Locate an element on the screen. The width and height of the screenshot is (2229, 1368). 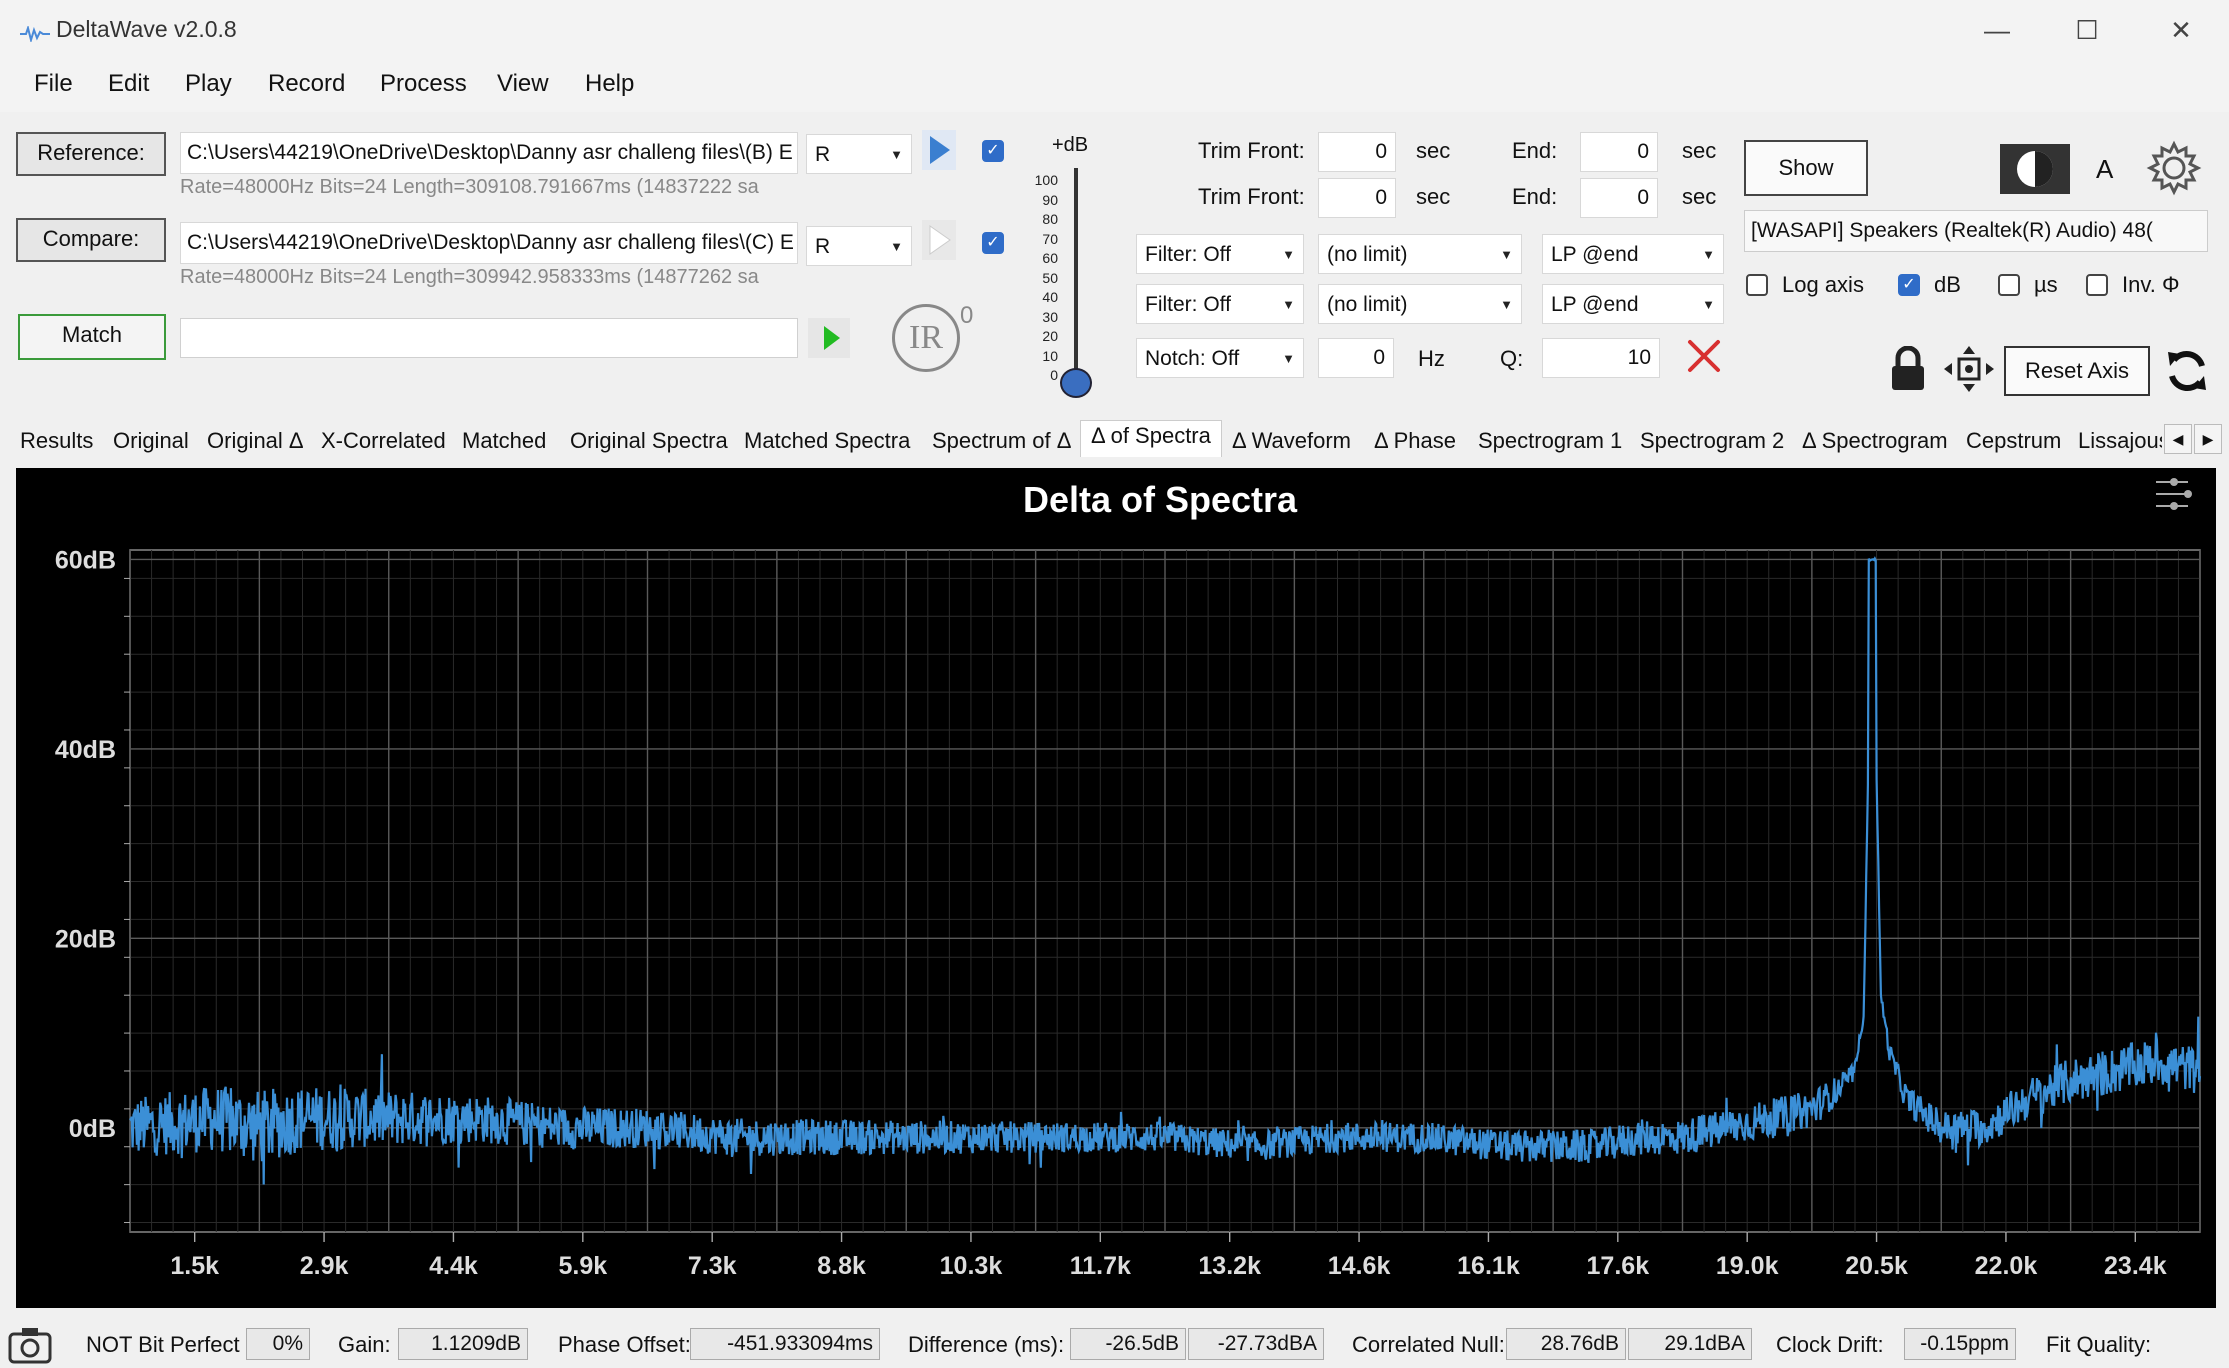
reference-button: Reference: is located at coordinates (91, 154).